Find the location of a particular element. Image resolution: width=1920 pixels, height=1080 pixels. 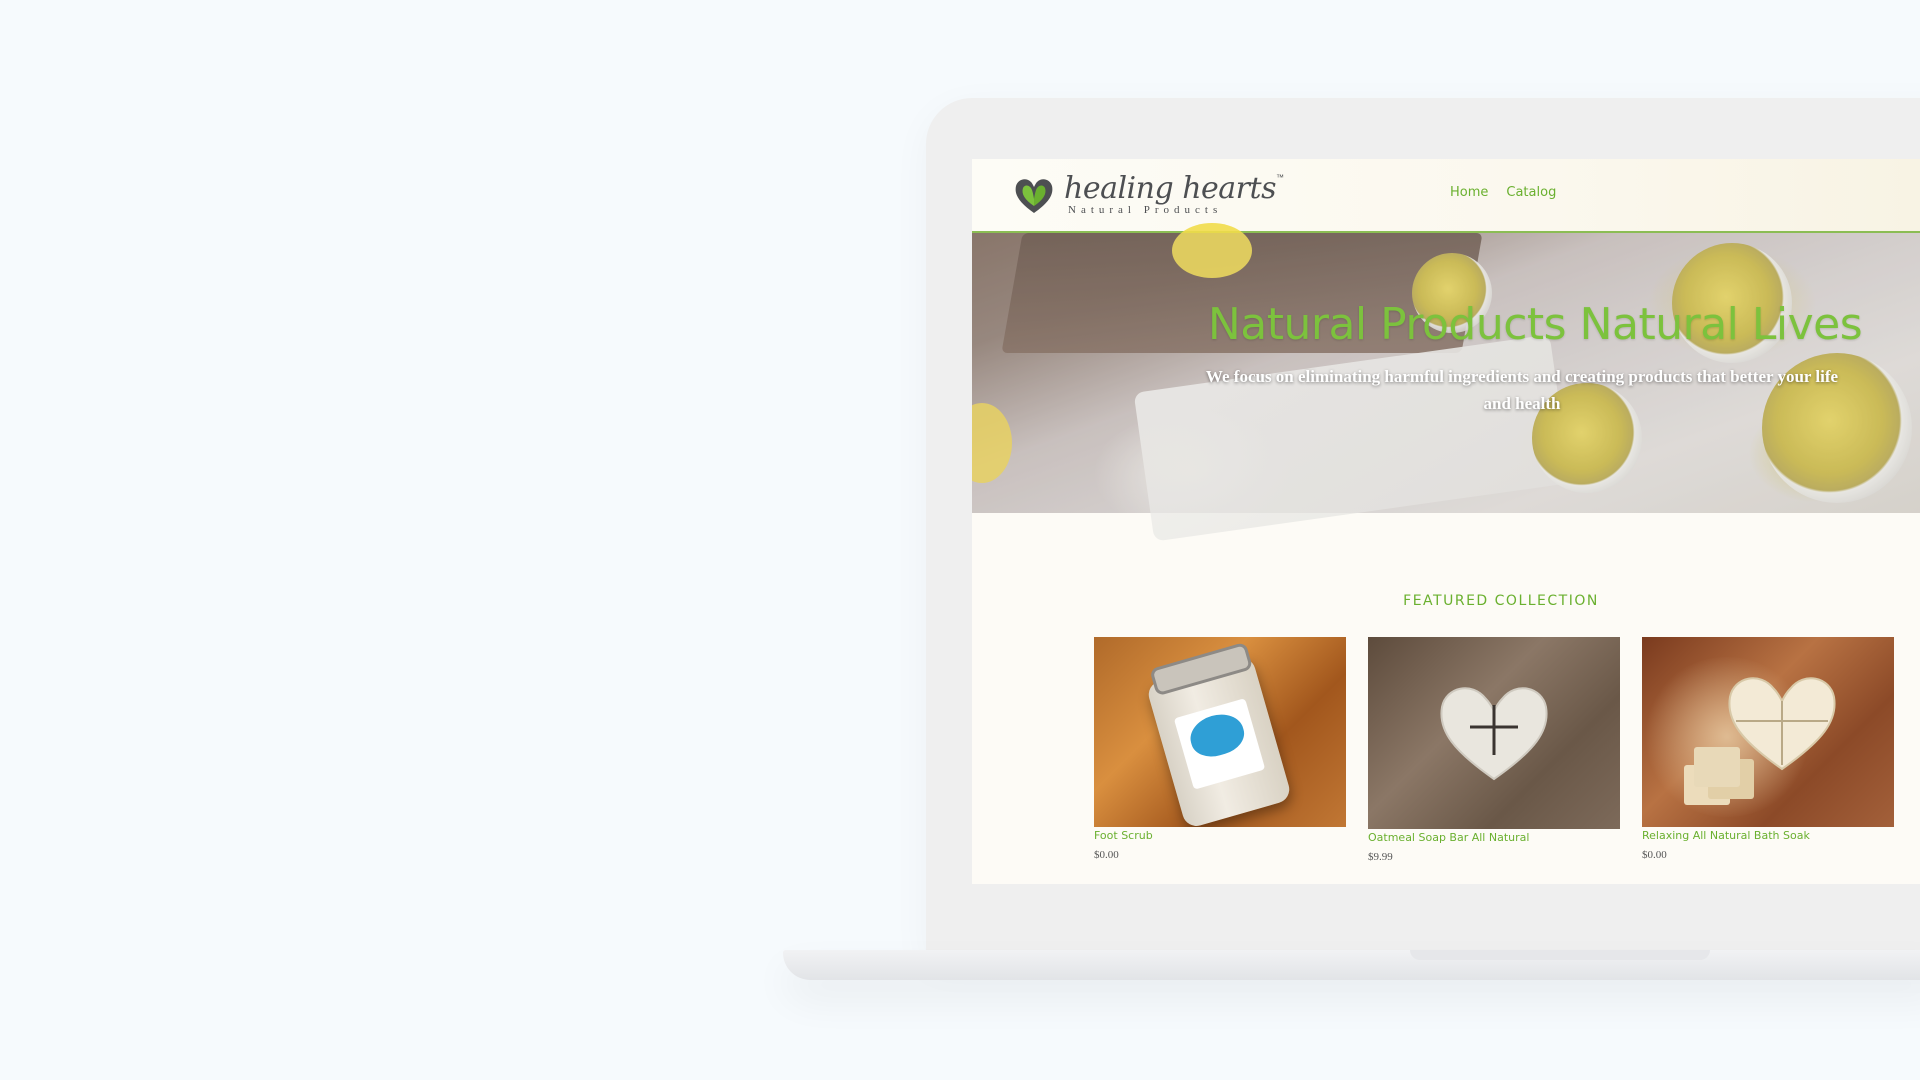

nav-catalog-link: Catalog is located at coordinates (1531, 192).